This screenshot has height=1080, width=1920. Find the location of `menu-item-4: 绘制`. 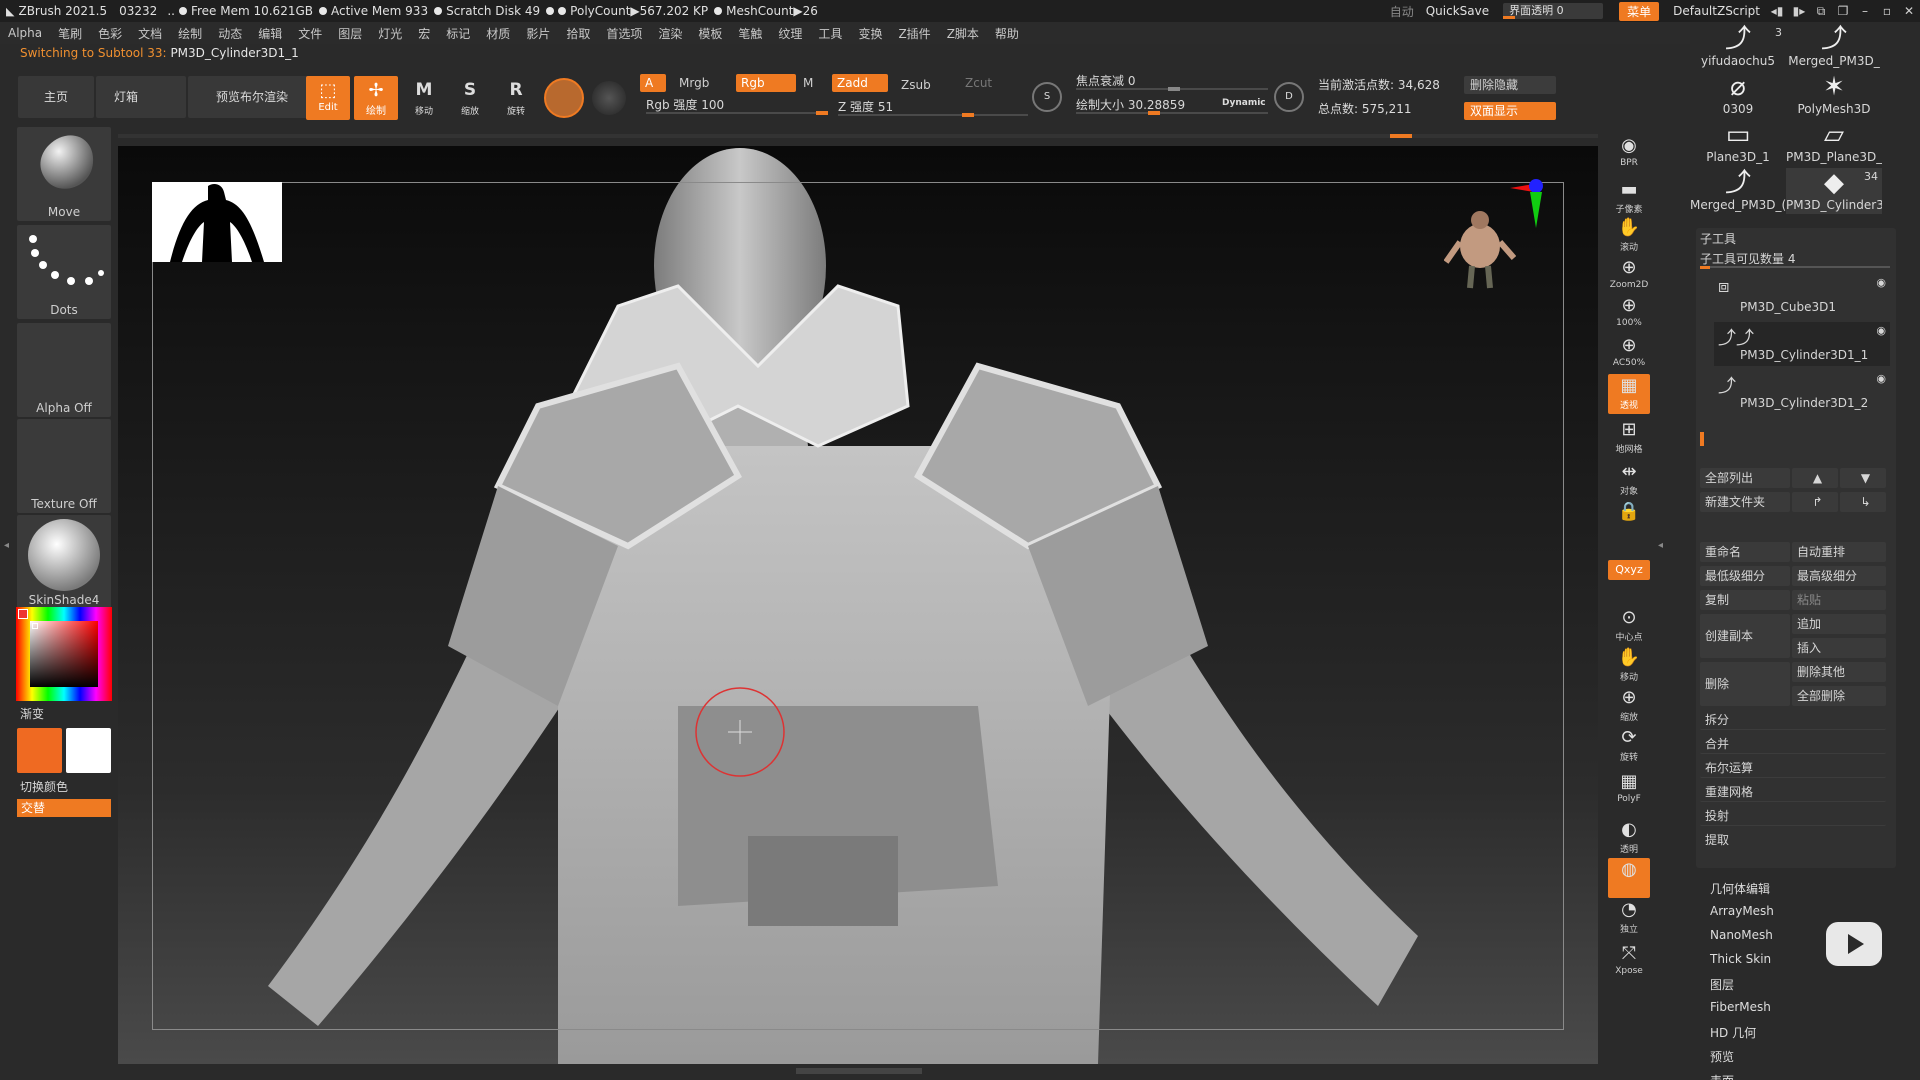

menu-item-4: 绘制 is located at coordinates (190, 33).